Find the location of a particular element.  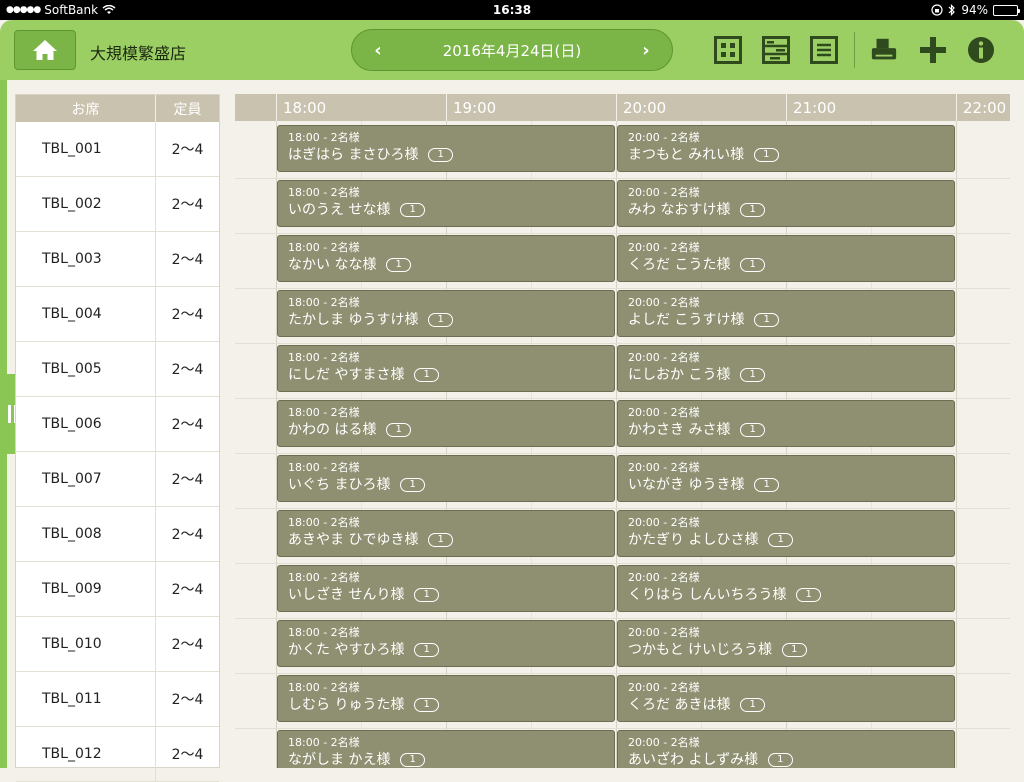

date-selector: ‹ 2016年4月24日(日) › is located at coordinates (512, 50).